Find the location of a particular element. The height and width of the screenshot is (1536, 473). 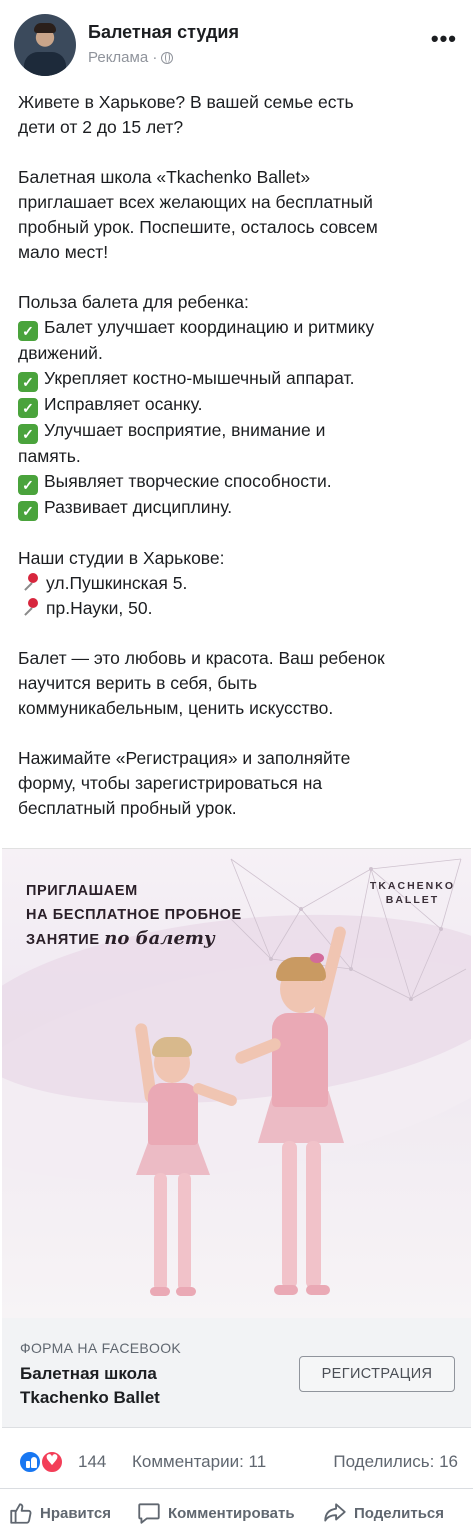

like-reaction-icon is located at coordinates (30, 1462).